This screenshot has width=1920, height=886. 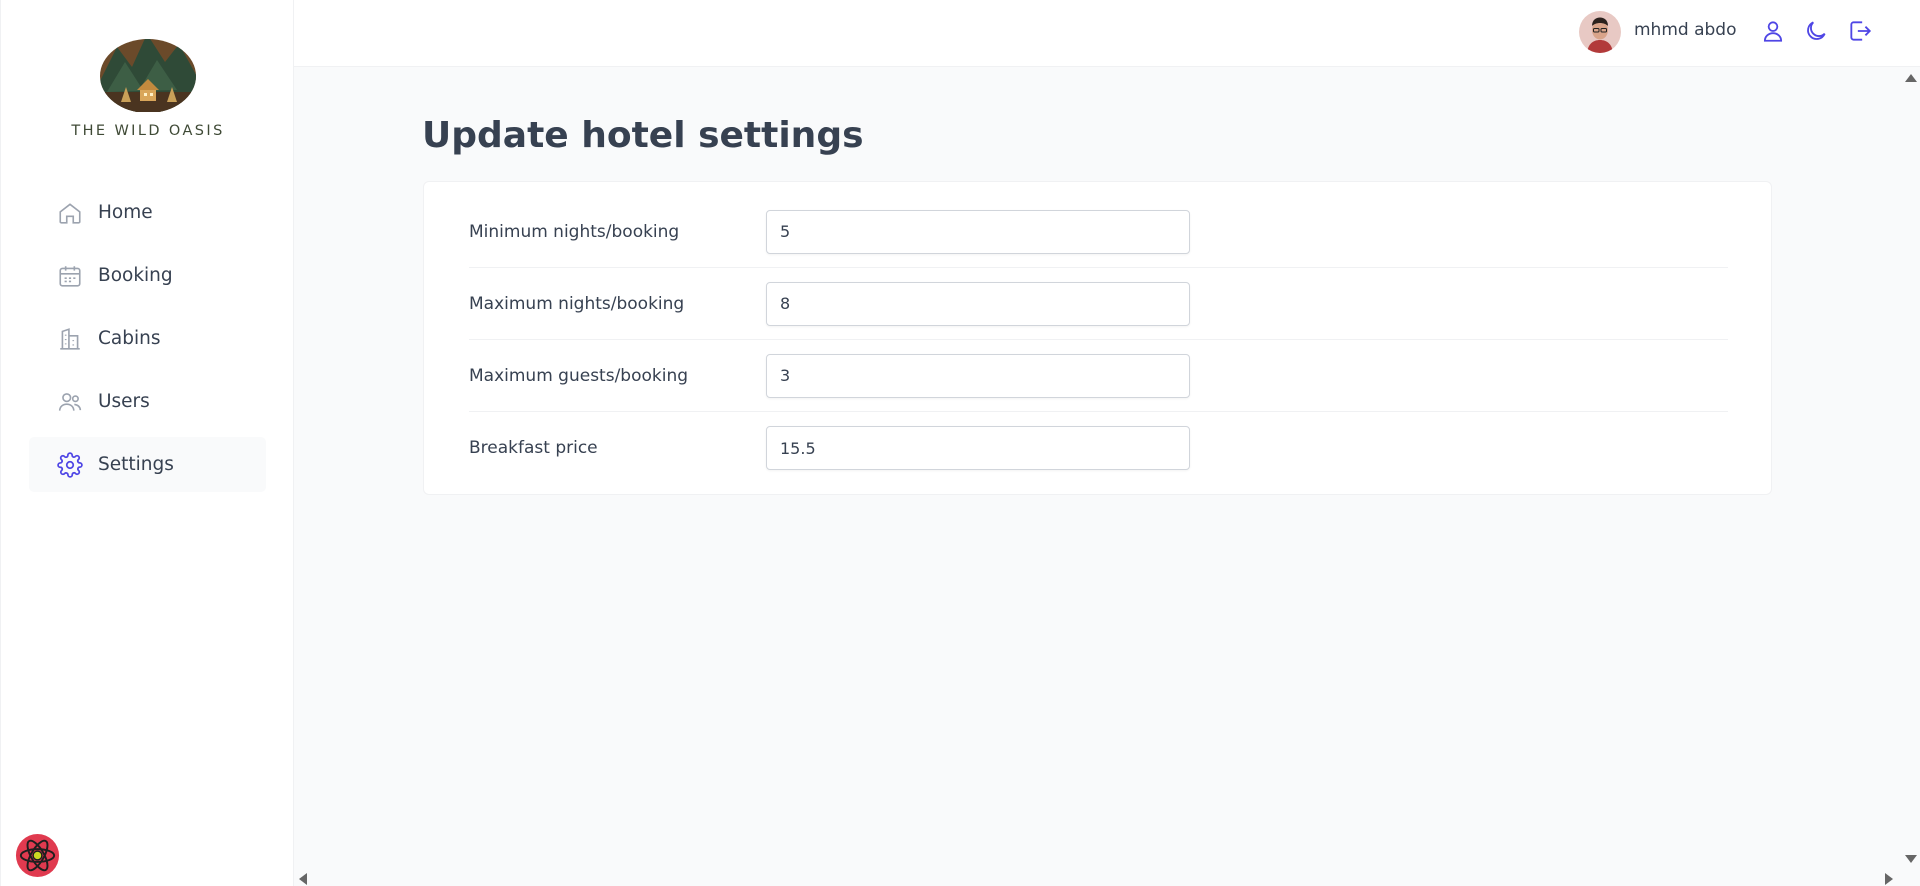 I want to click on scroll-up-arrow, so click(x=1911, y=78).